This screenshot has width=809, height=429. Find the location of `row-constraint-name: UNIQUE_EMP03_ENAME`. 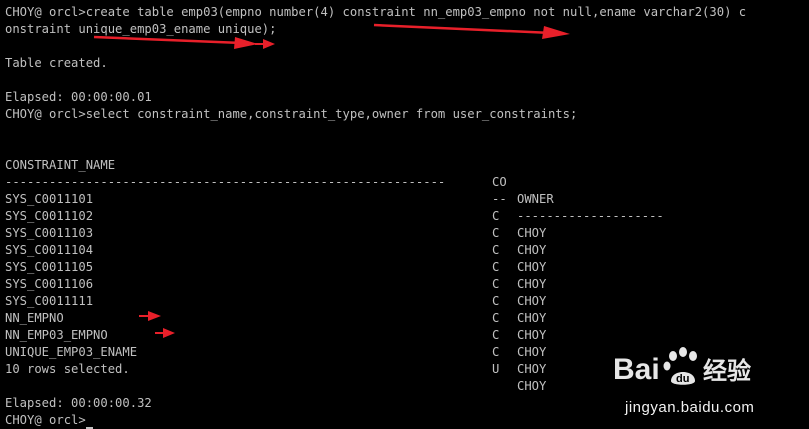

row-constraint-name: UNIQUE_EMP03_ENAME is located at coordinates (71, 352).